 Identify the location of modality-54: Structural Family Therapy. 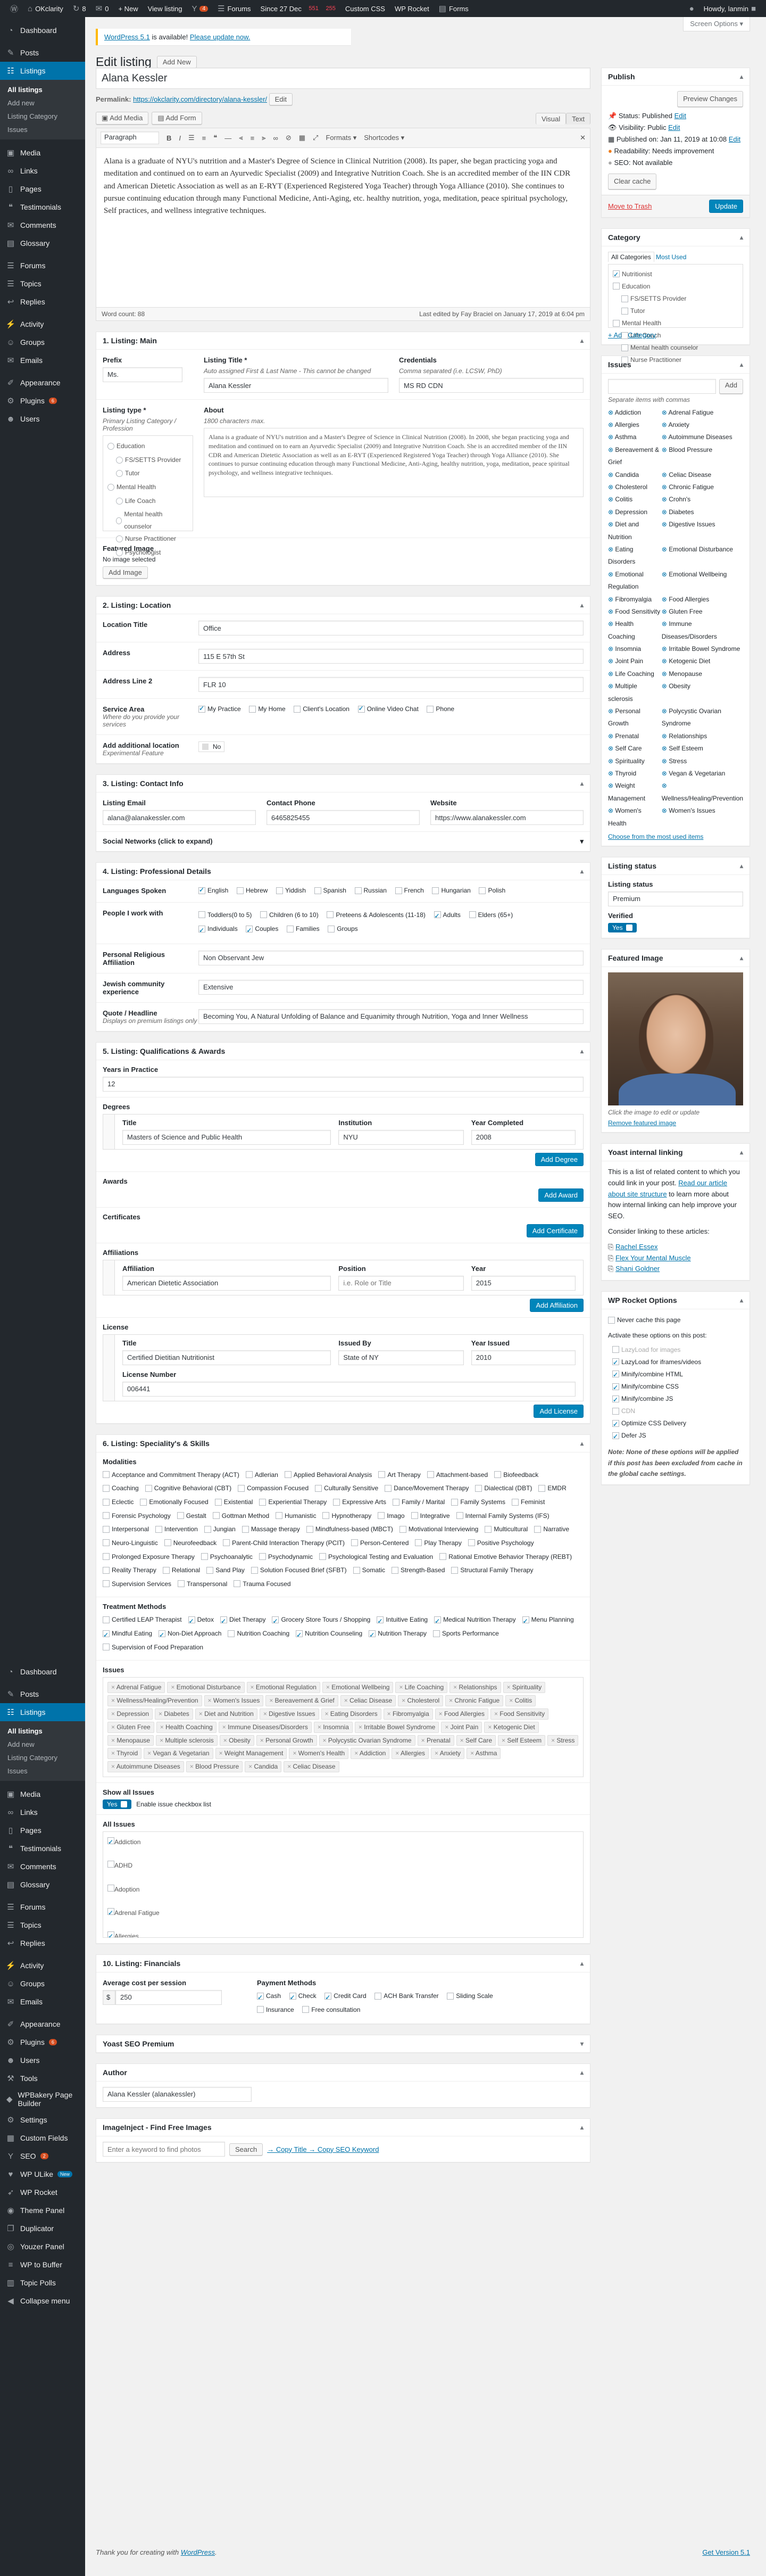
(493, 1570).